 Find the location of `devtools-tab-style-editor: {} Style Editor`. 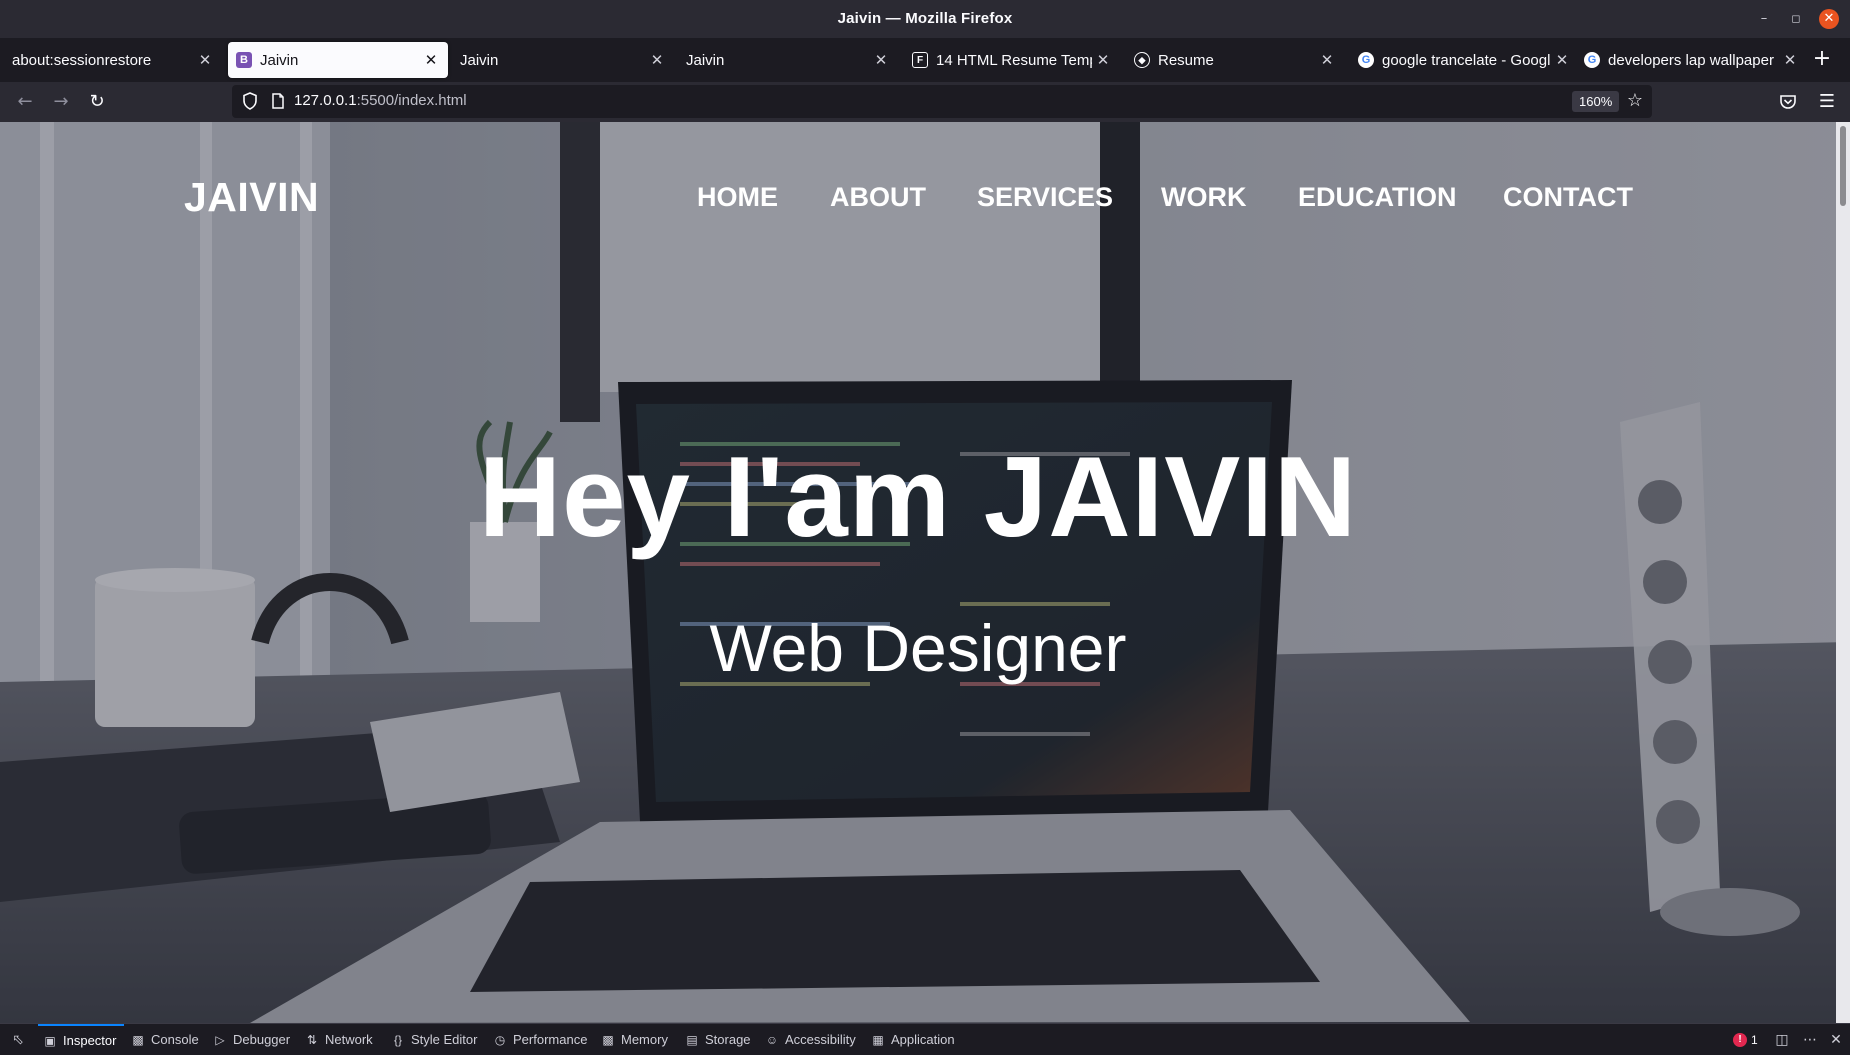

devtools-tab-style-editor: {} Style Editor is located at coordinates (434, 1039).